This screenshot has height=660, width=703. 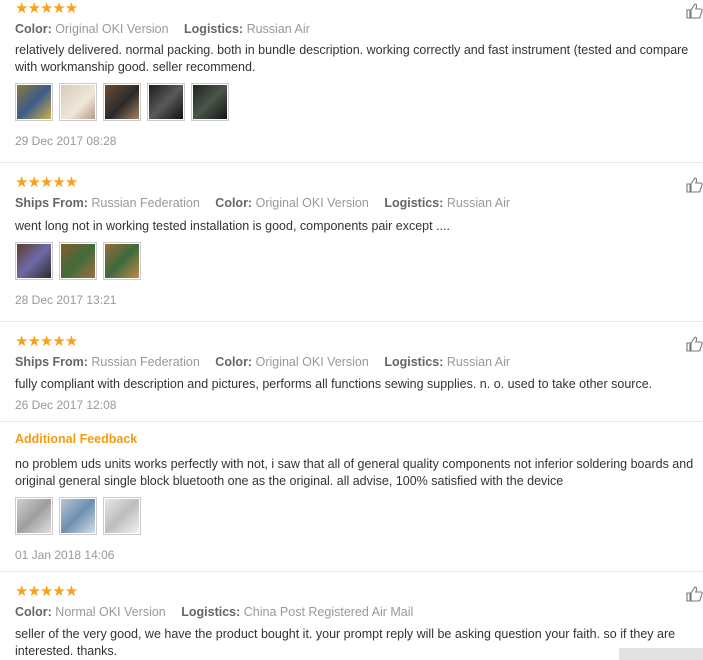 I want to click on meta-value: Normal OKI Version, so click(x=110, y=612).